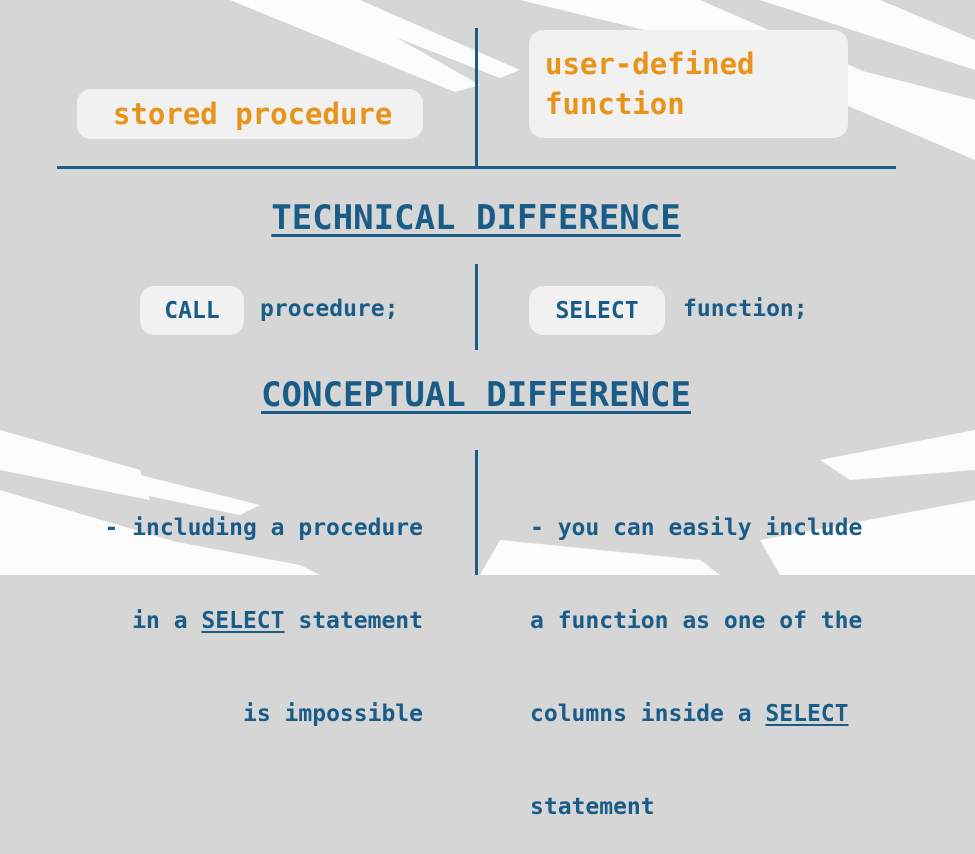 Image resolution: width=975 pixels, height=854 pixels. I want to click on procedure-description-line2: in a SELECT statement, so click(277, 621).